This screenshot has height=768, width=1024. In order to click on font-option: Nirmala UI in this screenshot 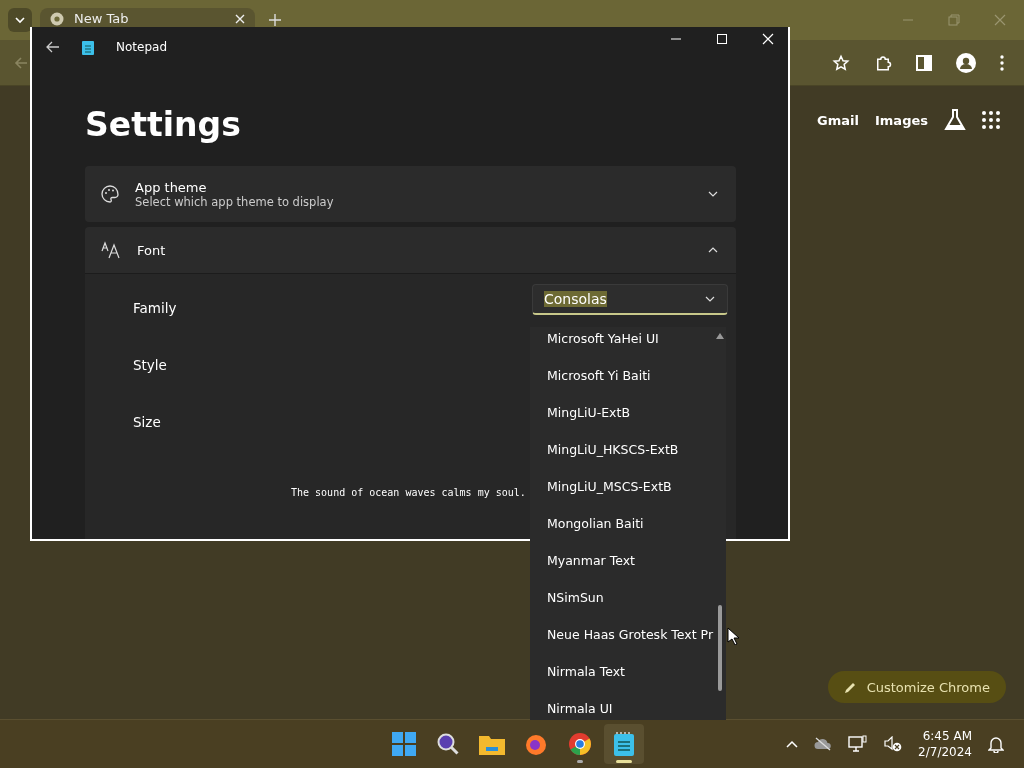, I will do `click(630, 705)`.